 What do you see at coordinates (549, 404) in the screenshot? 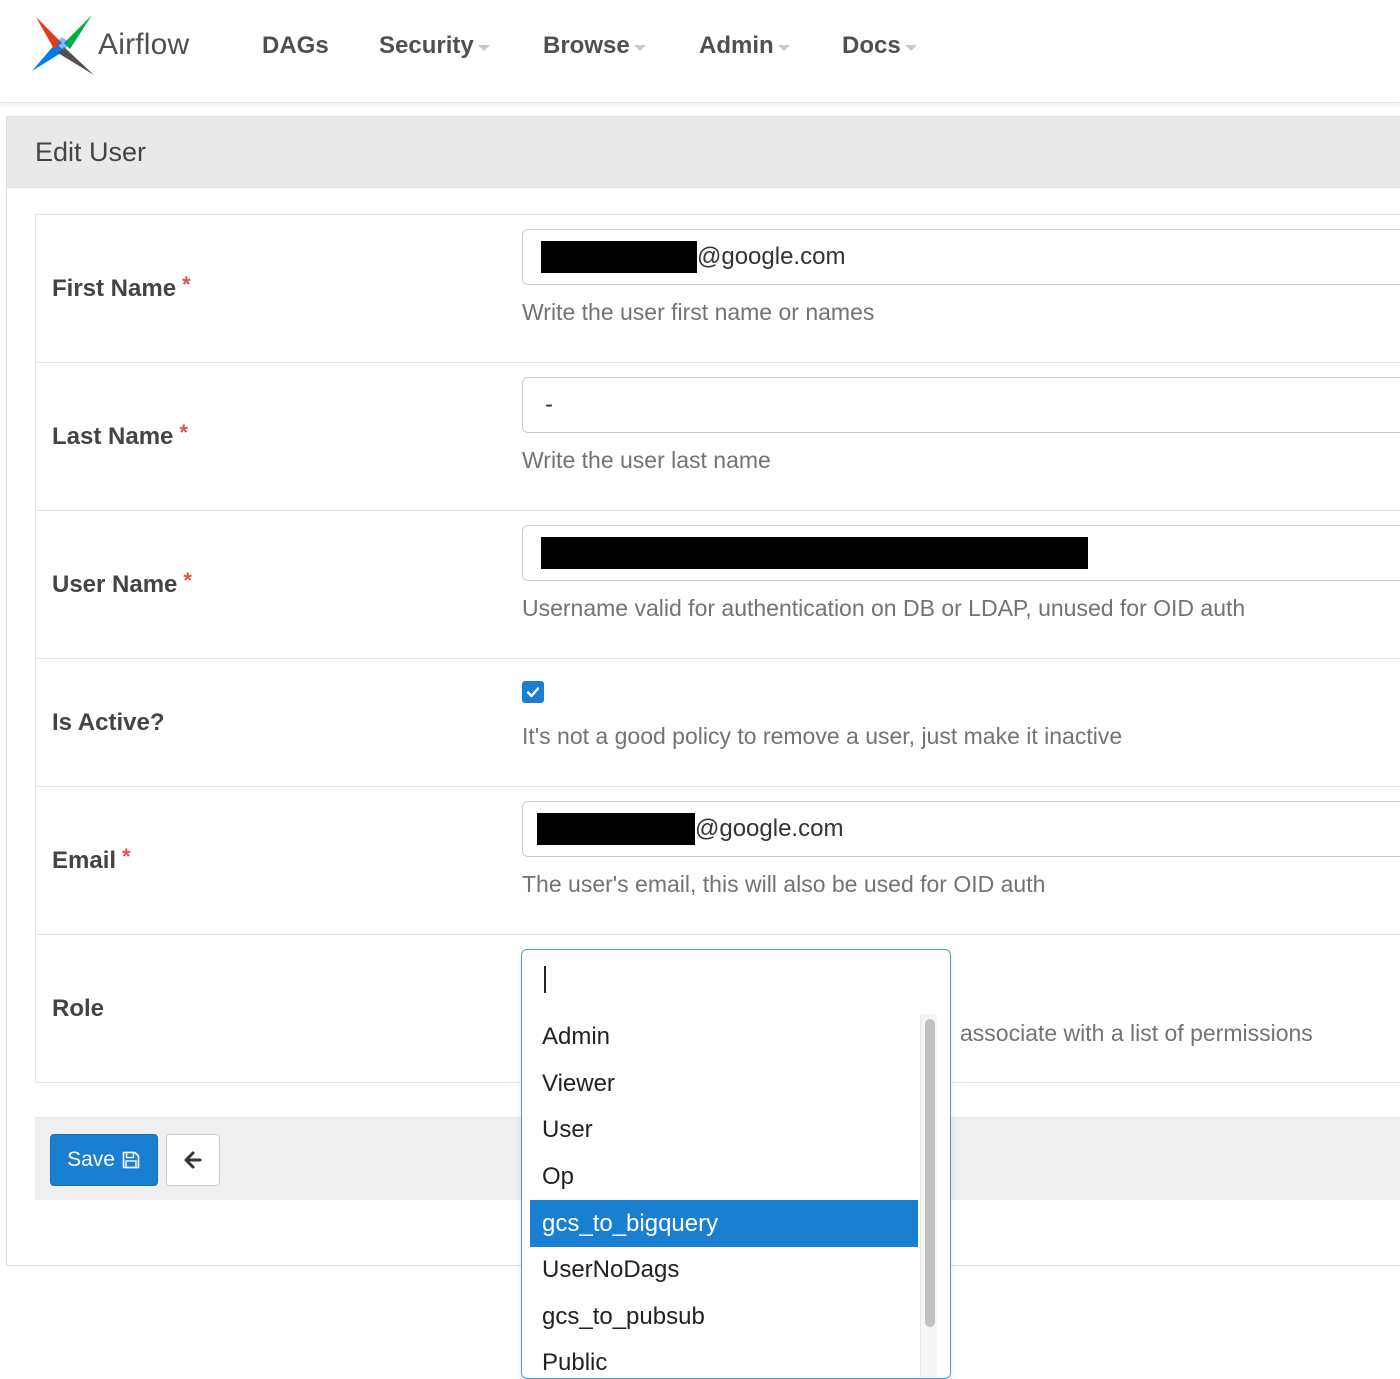
I see `last-name-value: -` at bounding box center [549, 404].